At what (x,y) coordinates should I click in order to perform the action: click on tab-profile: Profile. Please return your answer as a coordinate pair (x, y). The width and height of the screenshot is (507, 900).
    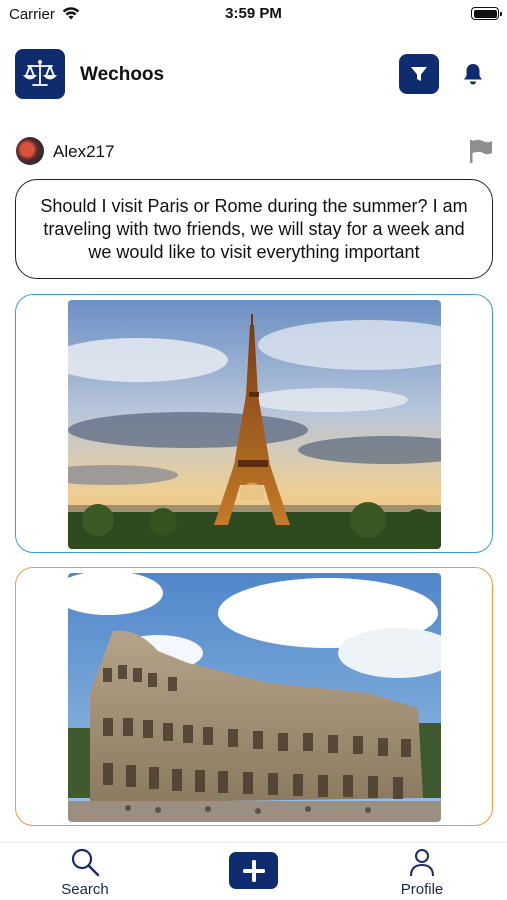
    Looking at the image, I should click on (422, 871).